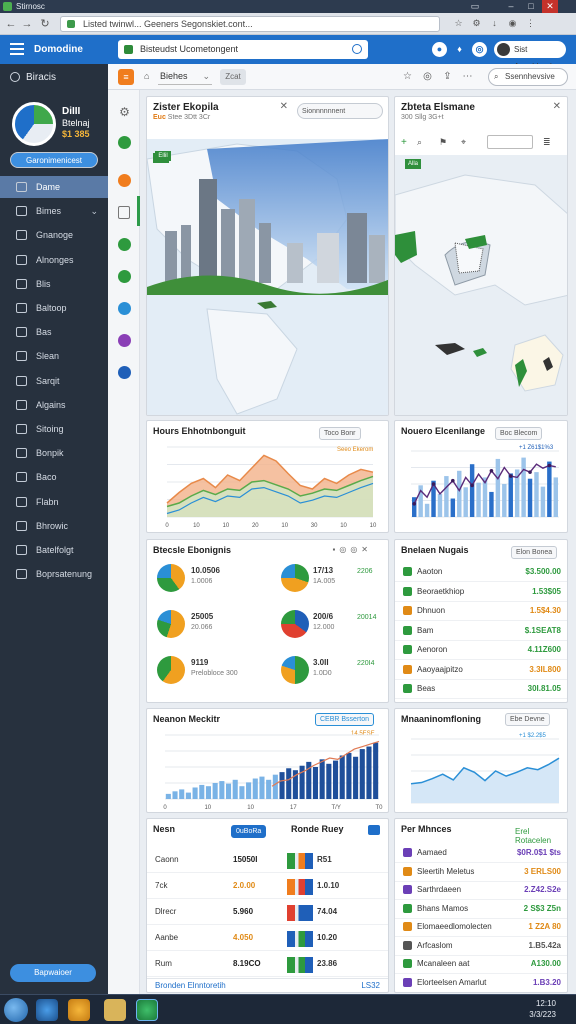 The width and height of the screenshot is (576, 1024). Describe the element at coordinates (481, 890) in the screenshot. I see `list-item: Sarthrdaeen 2.Z42.S2e` at that location.